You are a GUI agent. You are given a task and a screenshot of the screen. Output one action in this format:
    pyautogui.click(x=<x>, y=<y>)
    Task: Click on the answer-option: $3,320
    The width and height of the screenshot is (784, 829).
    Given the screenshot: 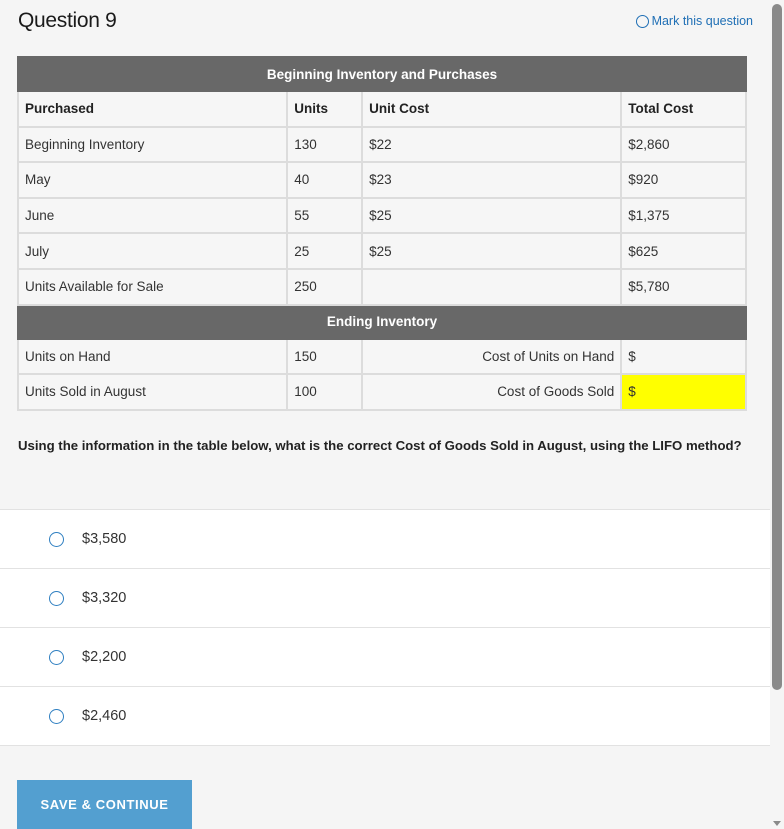 What is the action you would take?
    pyautogui.click(x=385, y=598)
    